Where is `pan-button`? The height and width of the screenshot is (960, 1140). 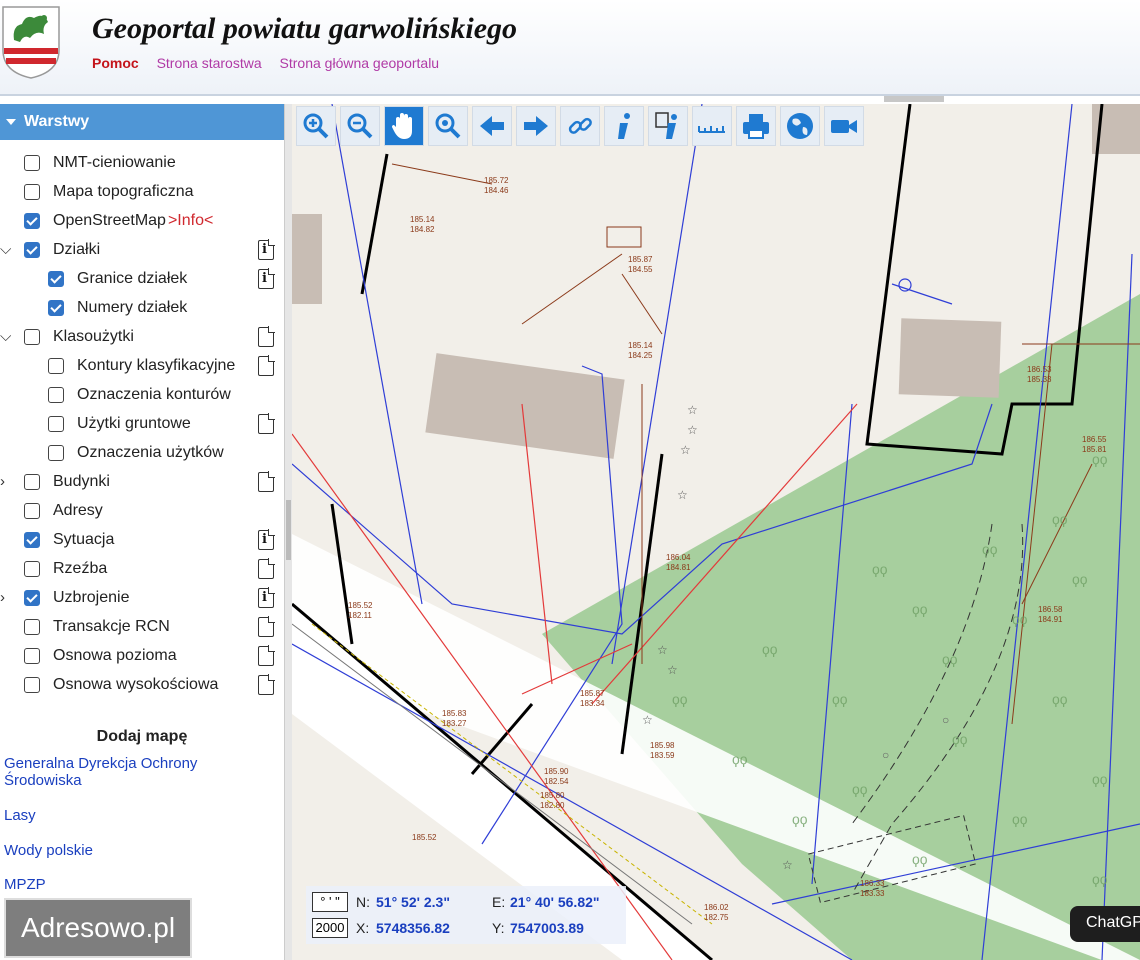
pan-button is located at coordinates (404, 126).